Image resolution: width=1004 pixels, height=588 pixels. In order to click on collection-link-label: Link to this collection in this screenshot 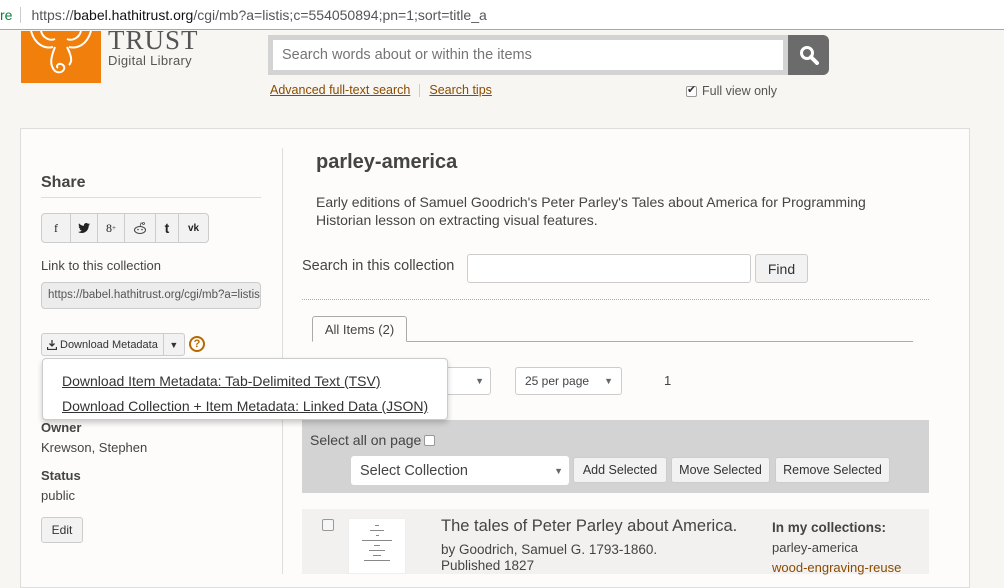, I will do `click(101, 265)`.